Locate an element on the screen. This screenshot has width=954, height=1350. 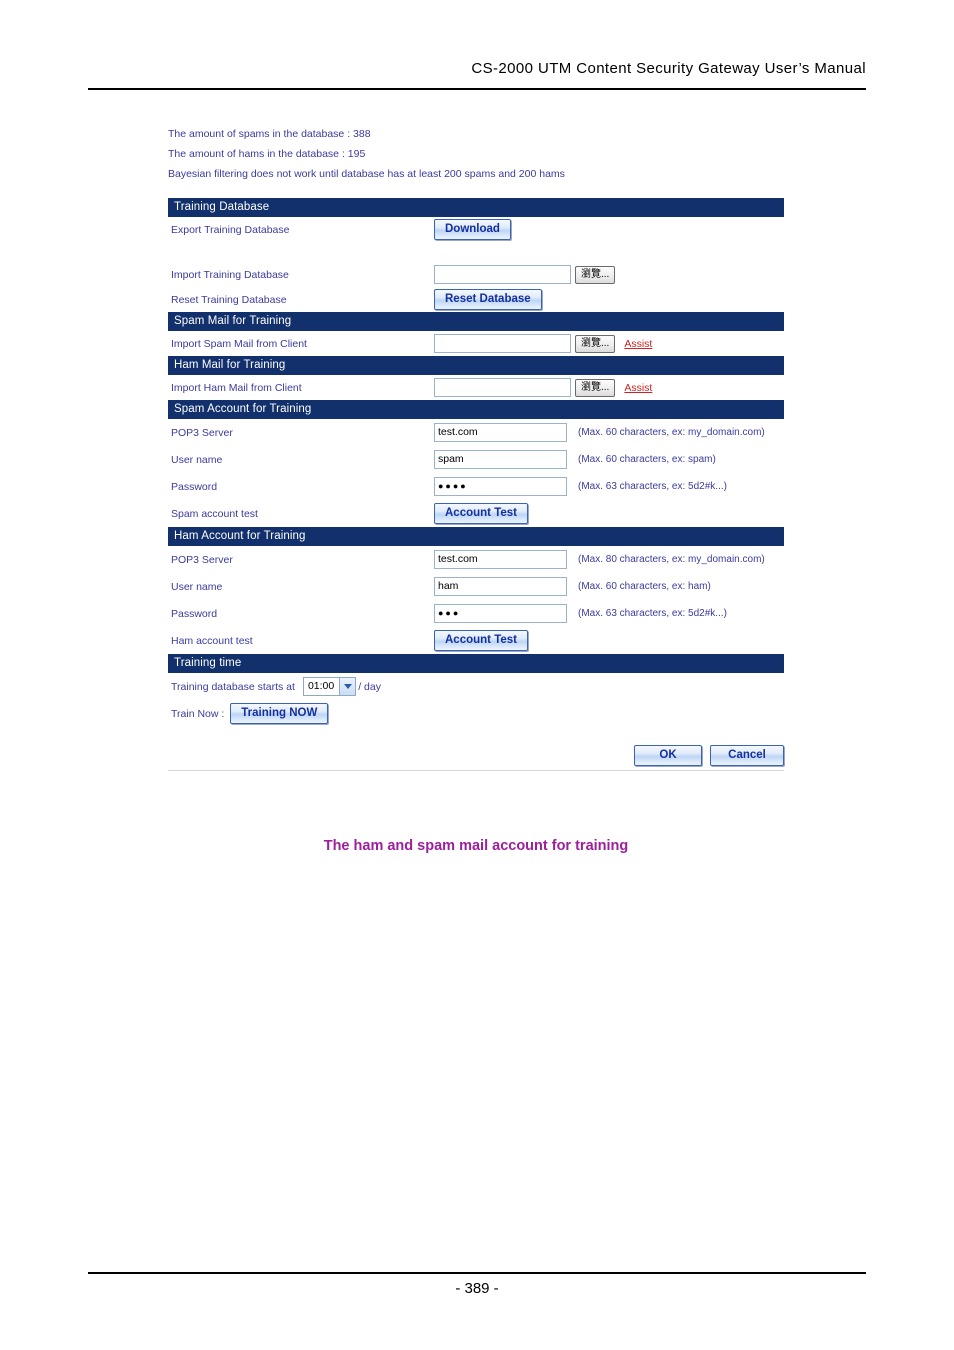
ham-pop3-server-input is located at coordinates (500, 559).